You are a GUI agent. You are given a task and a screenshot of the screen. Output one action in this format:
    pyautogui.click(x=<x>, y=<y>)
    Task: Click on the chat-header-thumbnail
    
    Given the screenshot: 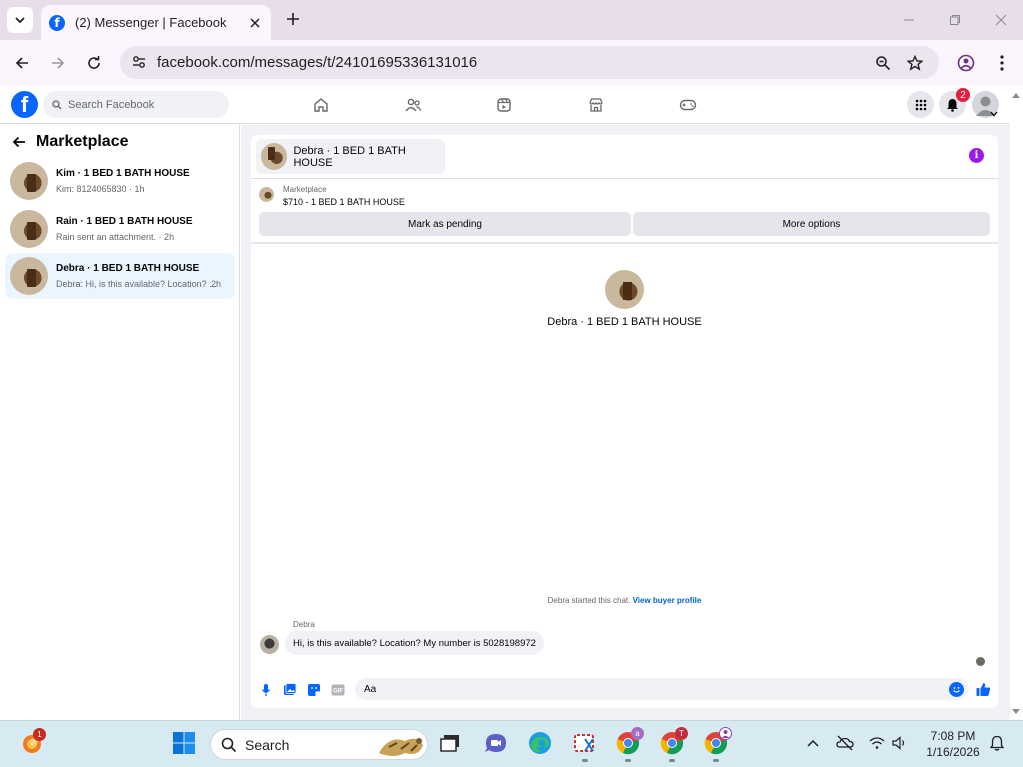 What is the action you would take?
    pyautogui.click(x=274, y=156)
    